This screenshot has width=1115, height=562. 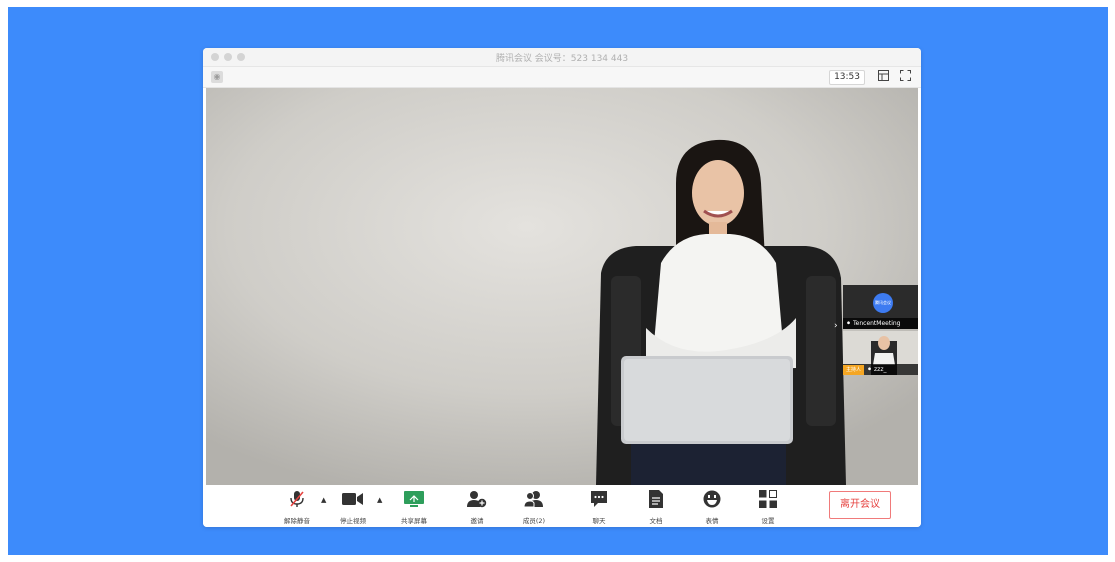 I want to click on video-camera-icon, so click(x=353, y=499).